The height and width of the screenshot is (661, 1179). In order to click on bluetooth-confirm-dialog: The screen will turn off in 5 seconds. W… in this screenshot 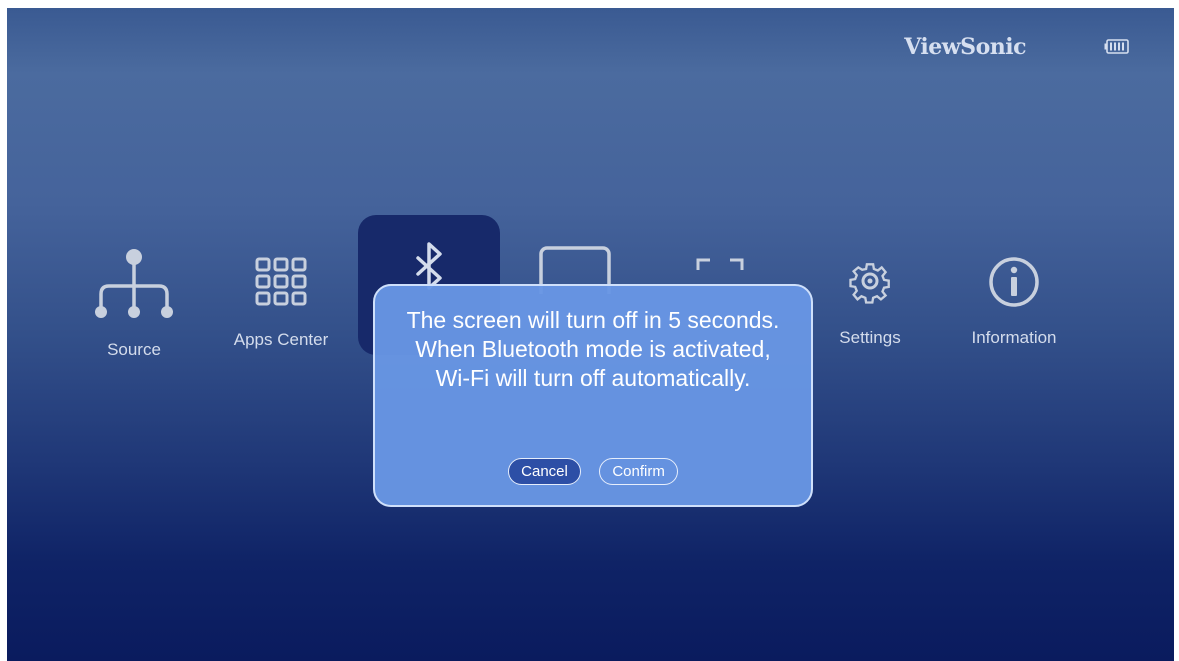, I will do `click(593, 395)`.